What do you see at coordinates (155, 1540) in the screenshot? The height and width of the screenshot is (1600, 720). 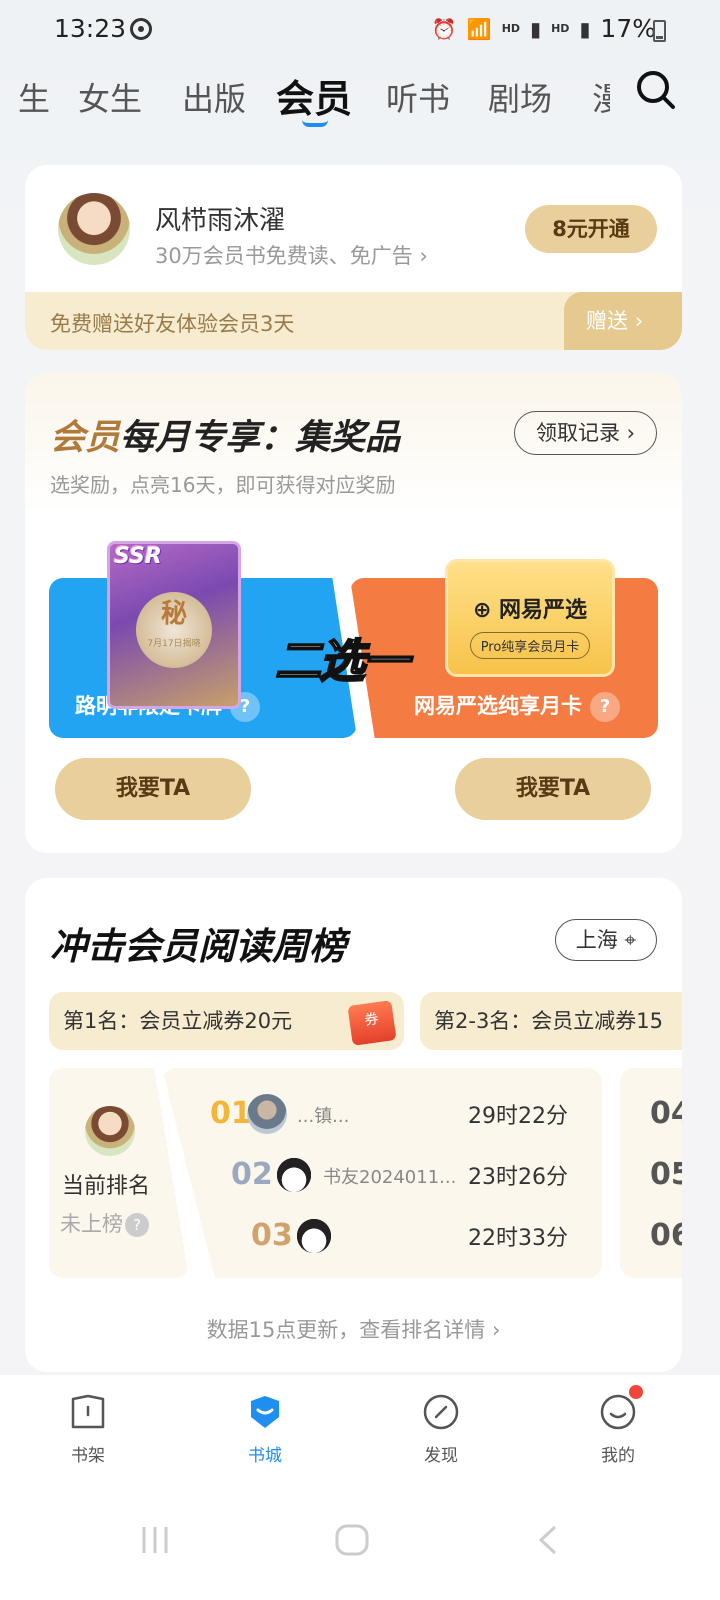 I see `recent-apps-icon` at bounding box center [155, 1540].